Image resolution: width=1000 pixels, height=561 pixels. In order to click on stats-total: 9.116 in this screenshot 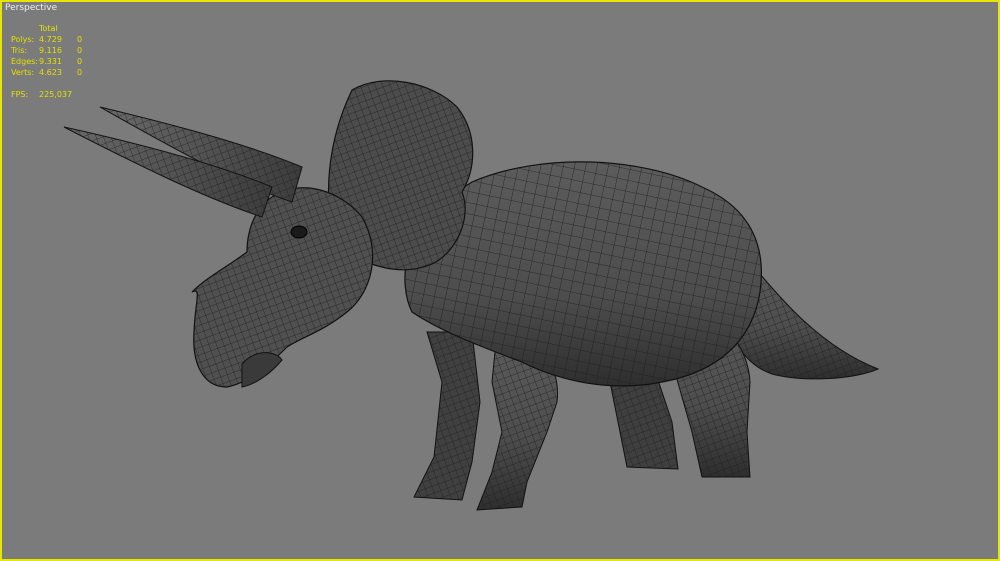, I will do `click(50, 50)`.